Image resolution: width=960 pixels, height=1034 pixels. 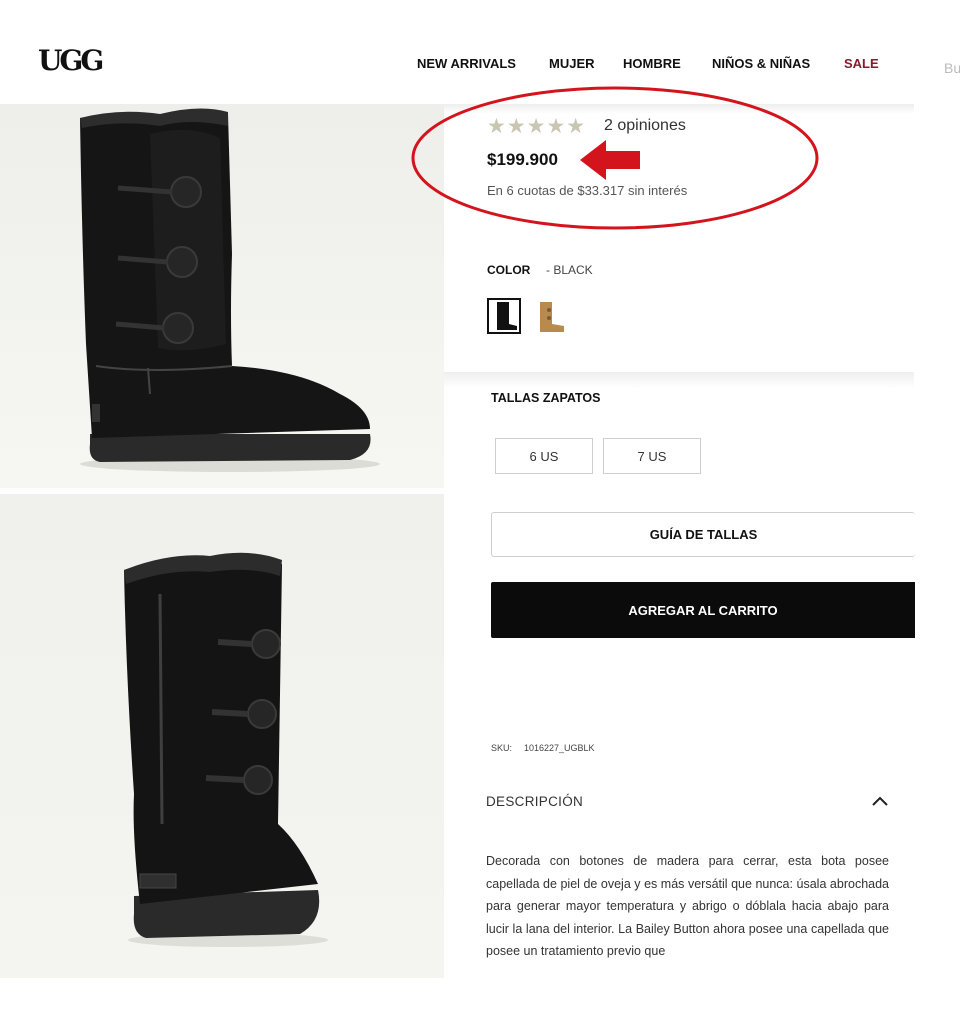 What do you see at coordinates (645, 126) in the screenshot?
I see `reviews-count-link: 2 opiniones` at bounding box center [645, 126].